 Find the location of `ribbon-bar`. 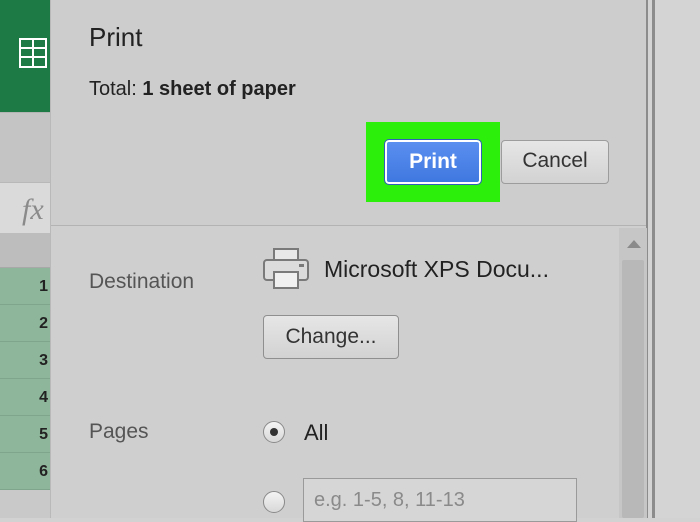

ribbon-bar is located at coordinates (26, 56).